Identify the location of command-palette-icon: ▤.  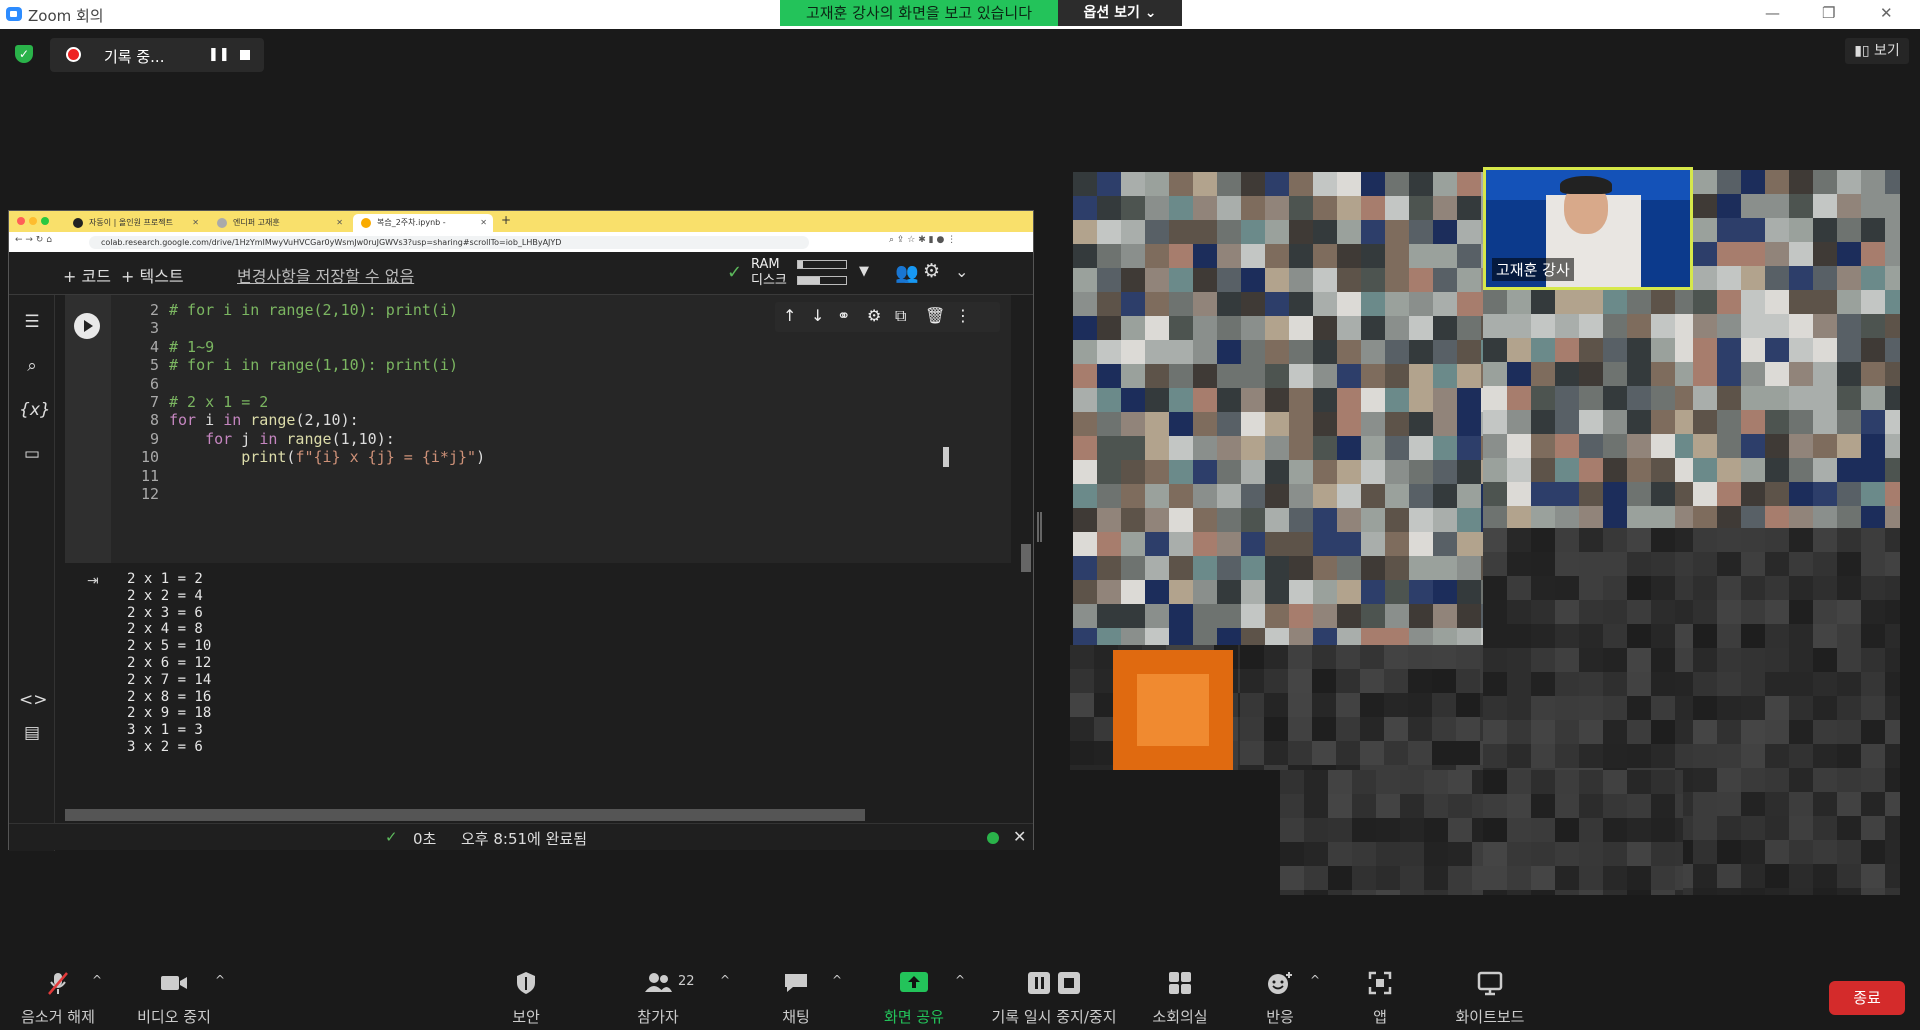
(32, 733).